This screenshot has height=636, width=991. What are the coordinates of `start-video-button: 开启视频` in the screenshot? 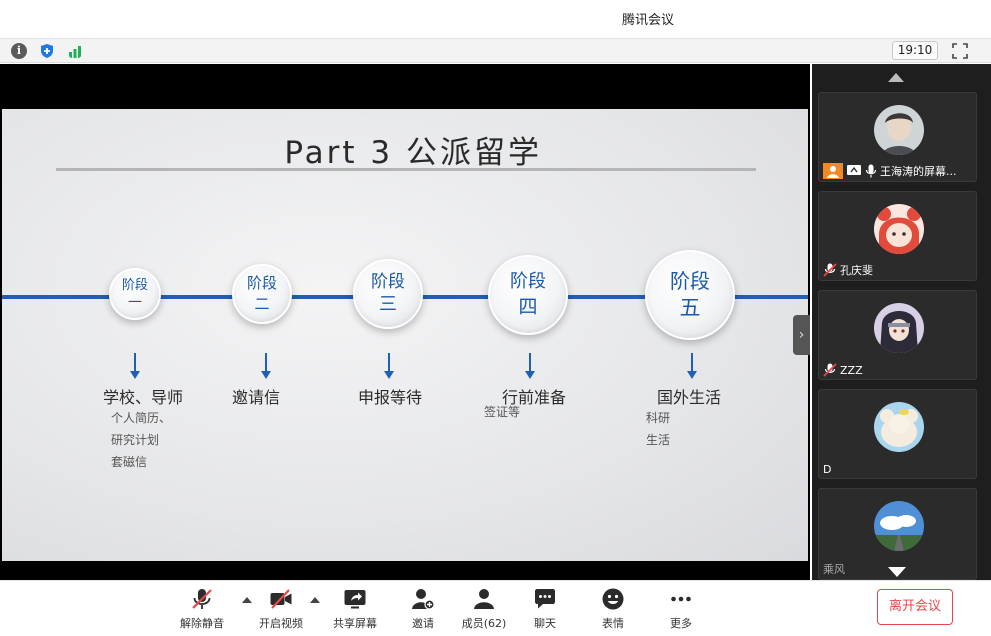 It's located at (281, 609).